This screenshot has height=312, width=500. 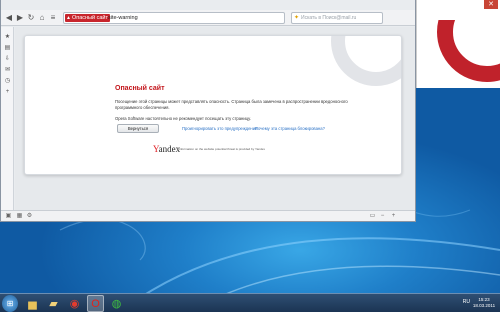 I want to click on mail-icon: ✉, so click(x=7, y=70).